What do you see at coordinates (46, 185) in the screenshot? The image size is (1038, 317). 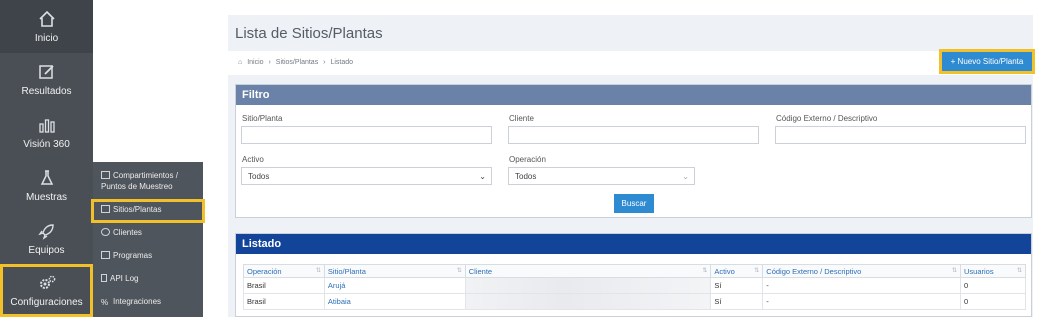 I see `sidebar-item-muestras: Muestras` at bounding box center [46, 185].